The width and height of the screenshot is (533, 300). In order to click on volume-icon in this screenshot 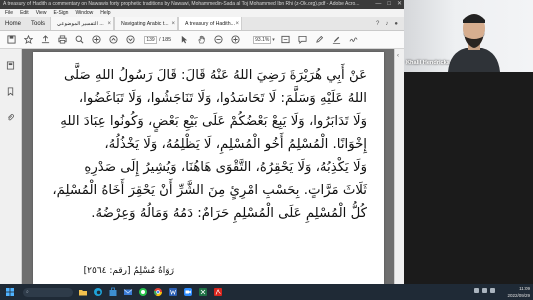, I will do `click(484, 290)`.